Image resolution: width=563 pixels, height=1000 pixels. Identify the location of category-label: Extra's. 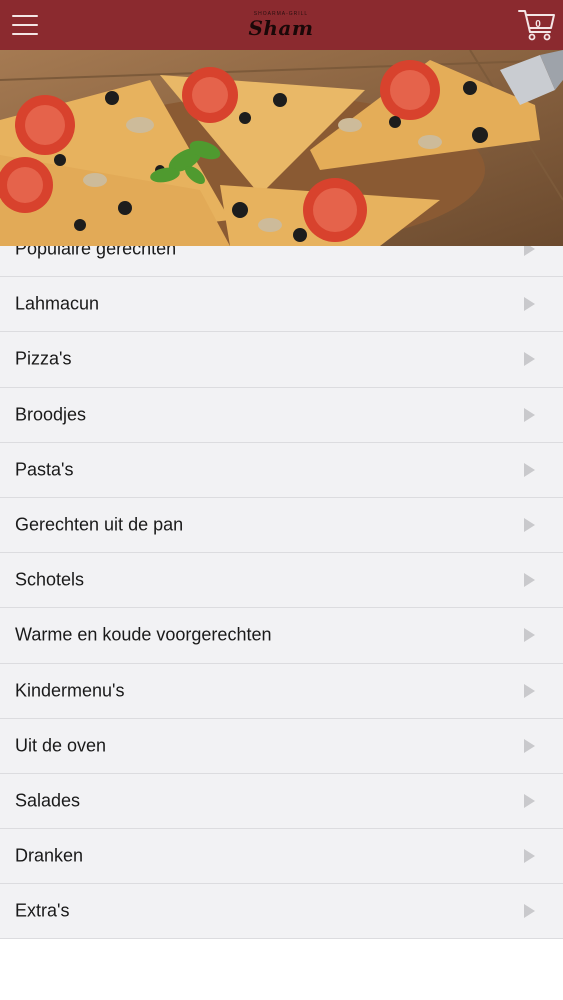
(42, 910).